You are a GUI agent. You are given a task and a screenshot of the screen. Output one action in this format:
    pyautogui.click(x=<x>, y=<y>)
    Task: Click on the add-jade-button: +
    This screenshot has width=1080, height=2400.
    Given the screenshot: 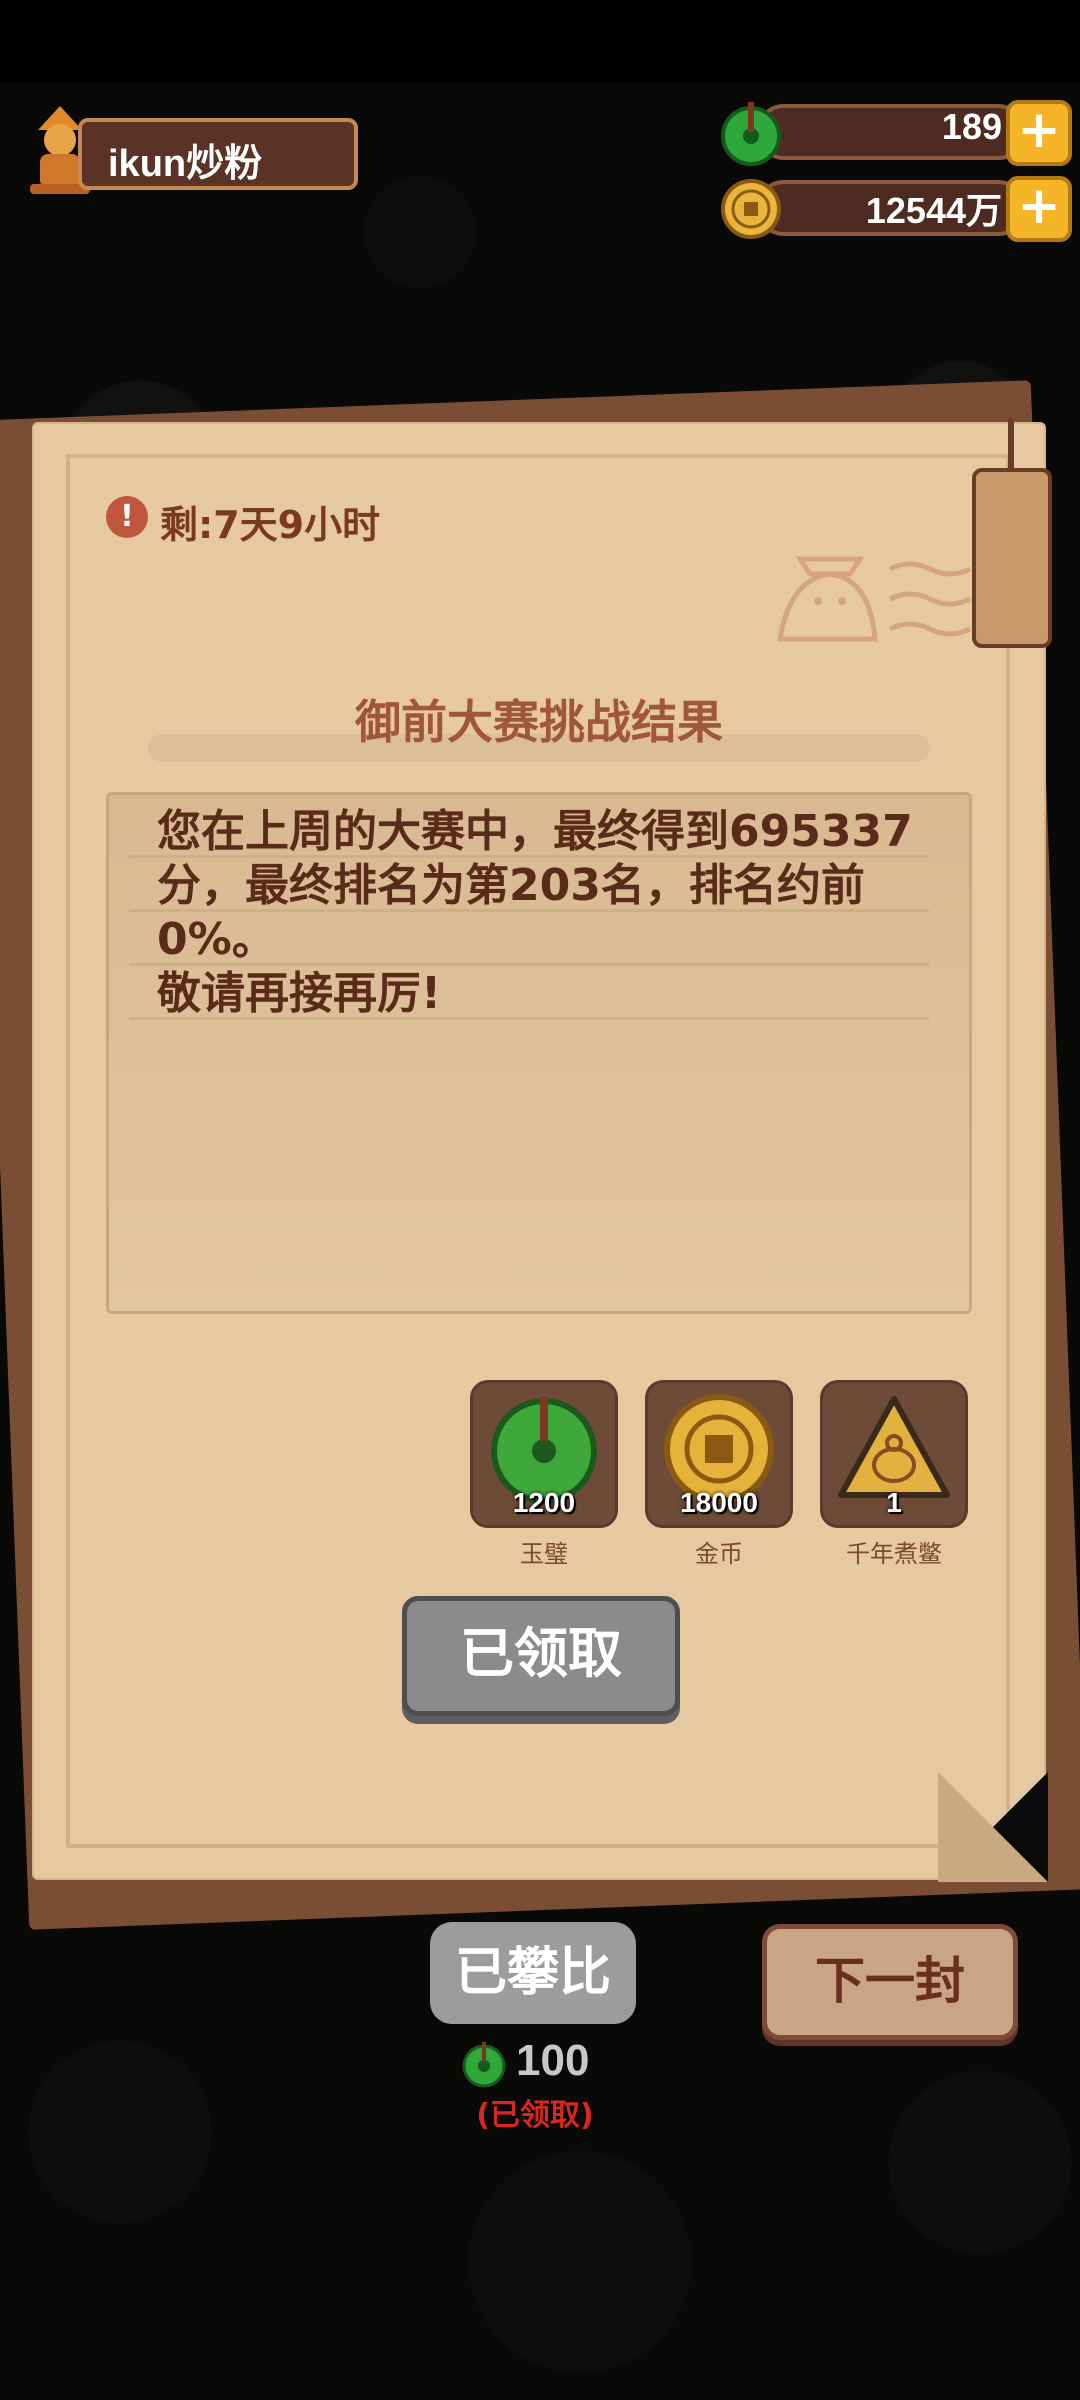 What is the action you would take?
    pyautogui.click(x=1039, y=133)
    